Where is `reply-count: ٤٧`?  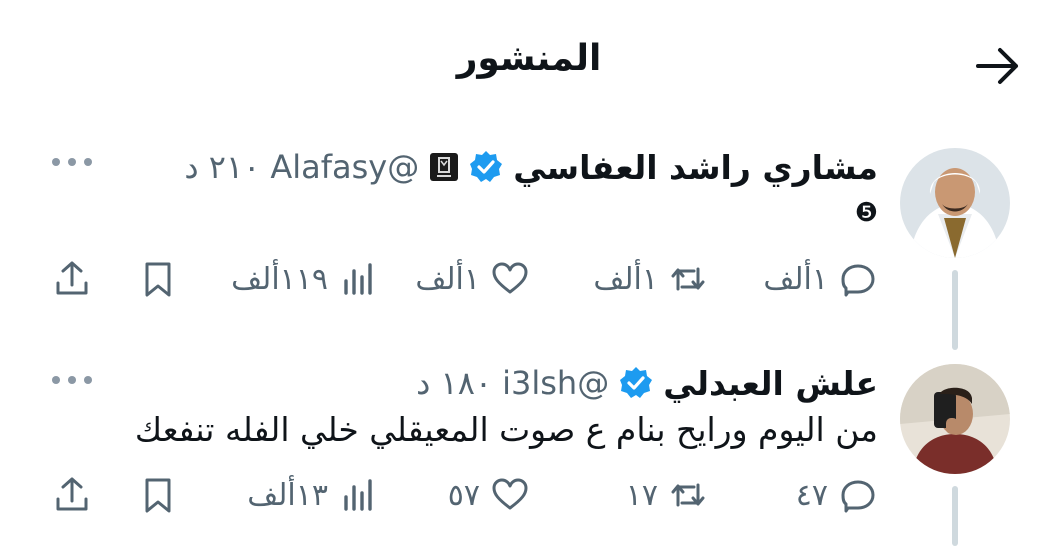
reply-count: ٤٧ is located at coordinates (811, 495).